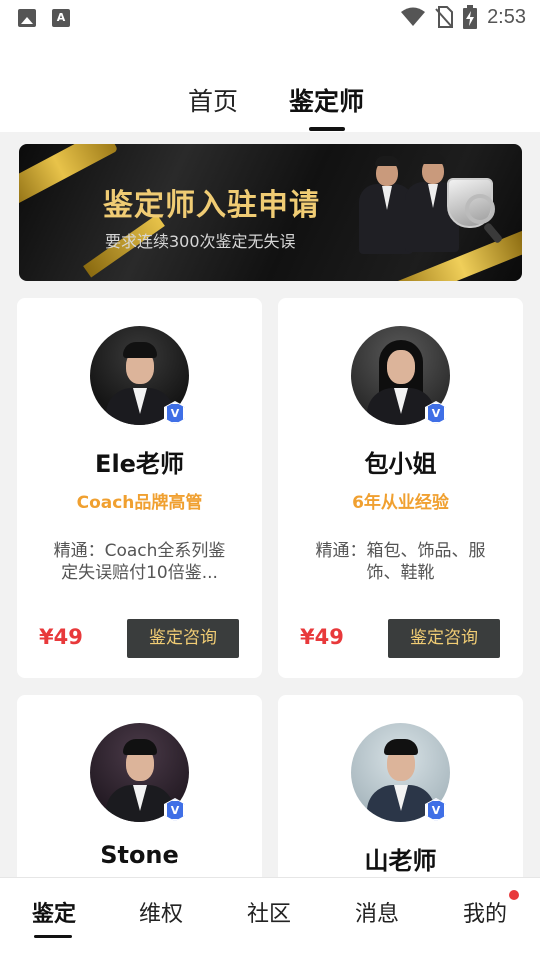  Describe the element at coordinates (270, 18) in the screenshot. I see `status-bar: A 2:53` at that location.